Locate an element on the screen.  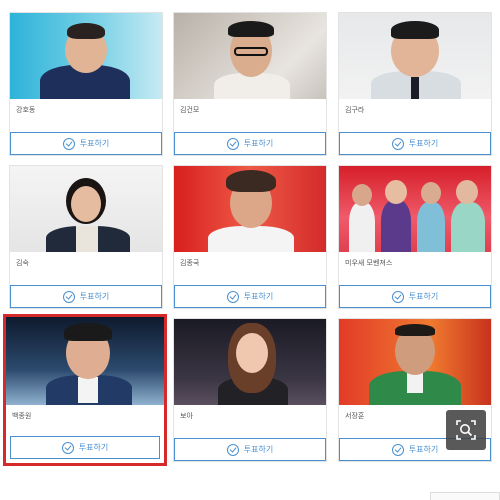
candidate-name: 미우새 모벤져스 is located at coordinates (369, 263).